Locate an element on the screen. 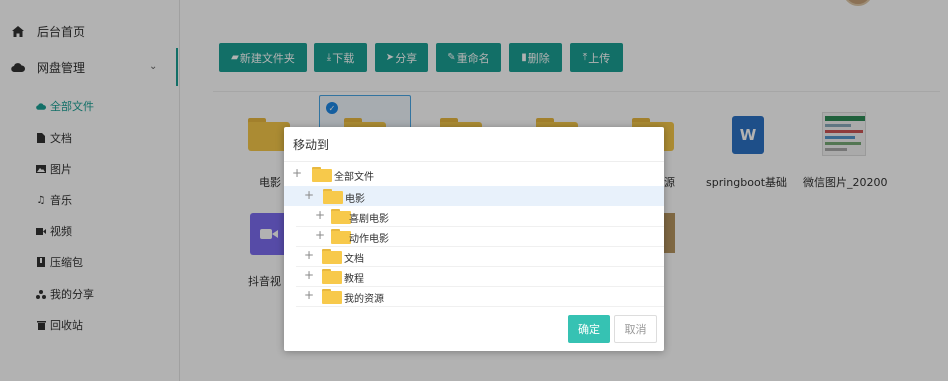 The width and height of the screenshot is (948, 381). tree-node-label: 文档 is located at coordinates (354, 259).